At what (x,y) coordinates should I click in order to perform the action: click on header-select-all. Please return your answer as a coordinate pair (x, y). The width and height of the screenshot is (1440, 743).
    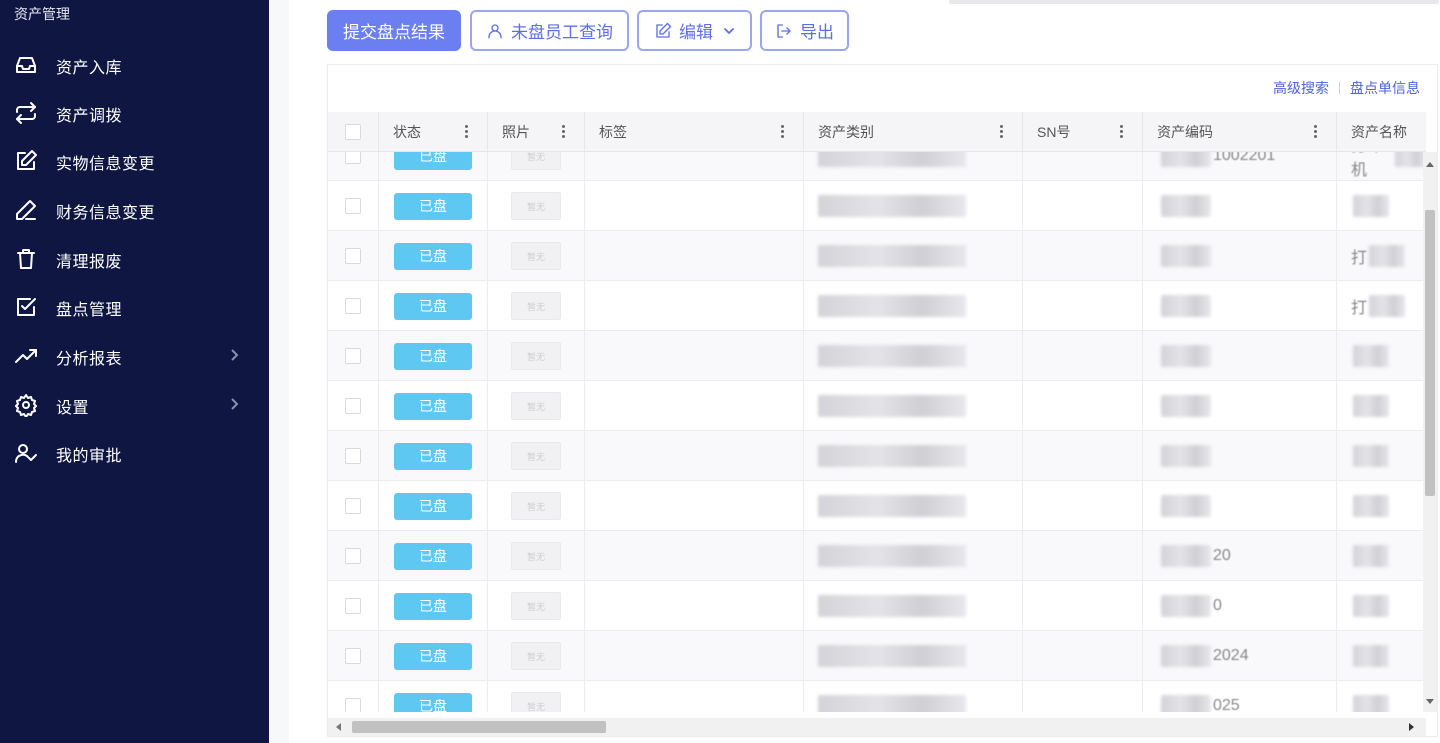
    Looking at the image, I should click on (353, 132).